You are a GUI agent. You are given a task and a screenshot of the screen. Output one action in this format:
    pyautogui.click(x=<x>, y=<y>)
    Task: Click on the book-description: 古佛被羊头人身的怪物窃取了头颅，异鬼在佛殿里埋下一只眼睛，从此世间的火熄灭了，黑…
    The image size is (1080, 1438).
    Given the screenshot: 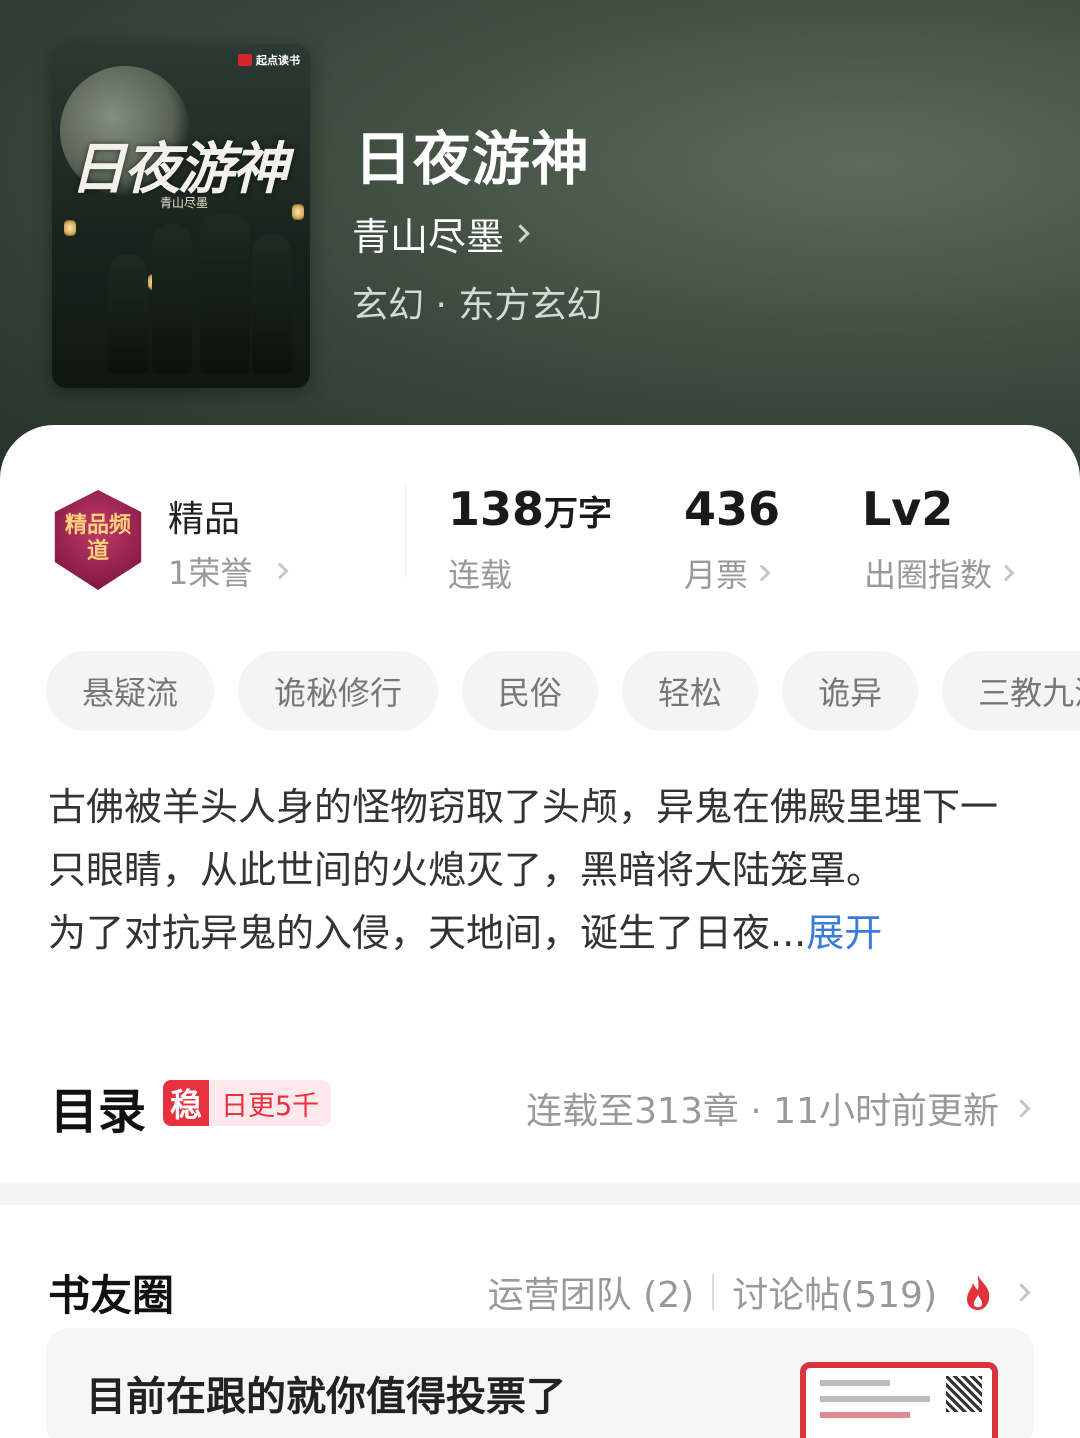 What is the action you would take?
    pyautogui.click(x=538, y=870)
    